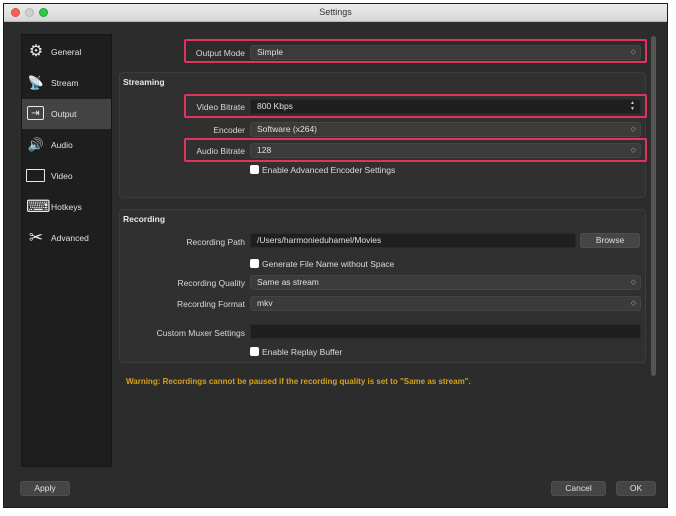 The height and width of the screenshot is (516, 676). Describe the element at coordinates (35, 175) in the screenshot. I see `monitor-icon: 🖵` at that location.